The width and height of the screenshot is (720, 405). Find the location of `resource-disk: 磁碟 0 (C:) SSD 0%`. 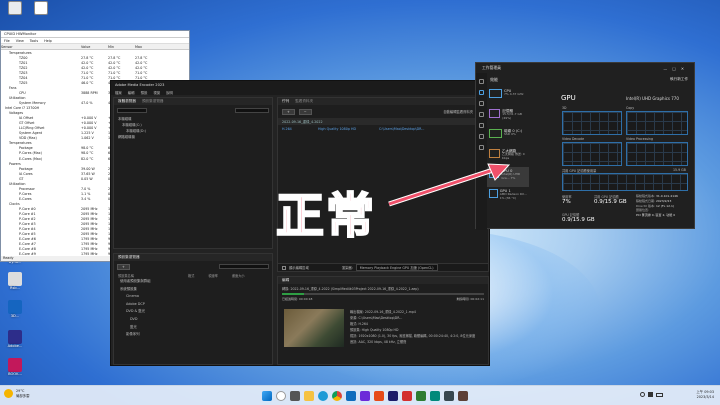

resource-disk: 磁碟 0 (C:) SSD 0% is located at coordinates (508, 137).